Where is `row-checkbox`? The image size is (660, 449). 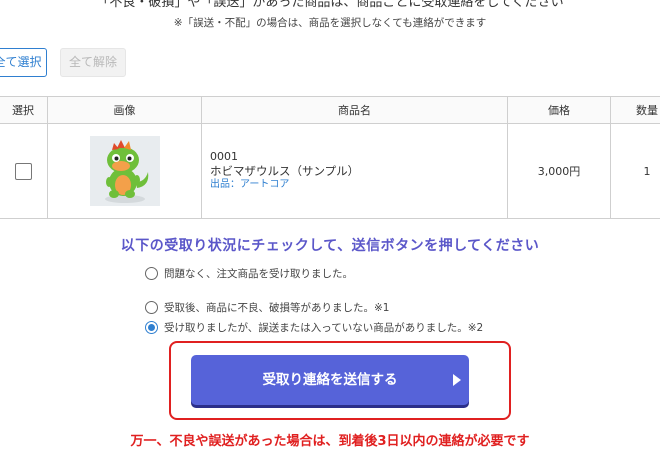 row-checkbox is located at coordinates (23, 171).